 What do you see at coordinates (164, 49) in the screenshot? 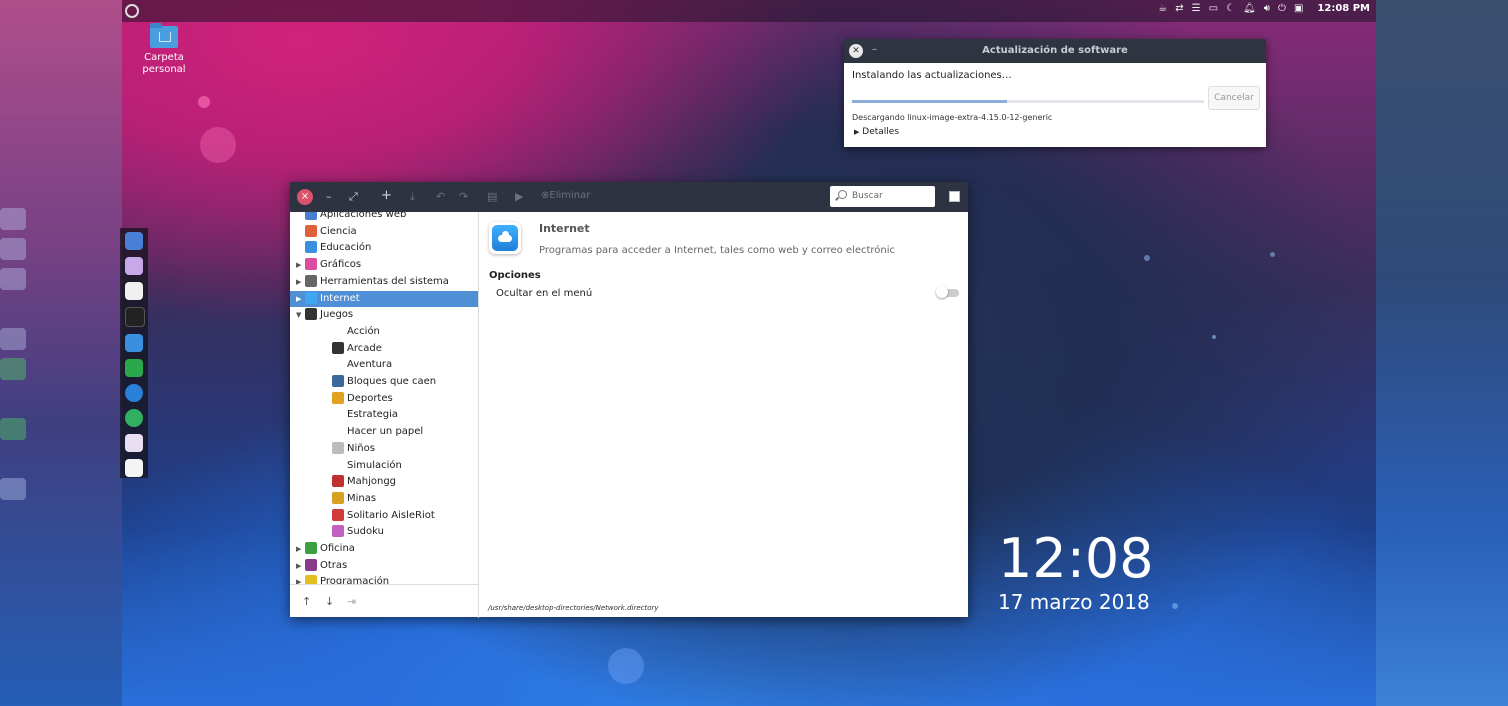
I see `home-folder-desktop-icon: Carpeta personal` at bounding box center [164, 49].